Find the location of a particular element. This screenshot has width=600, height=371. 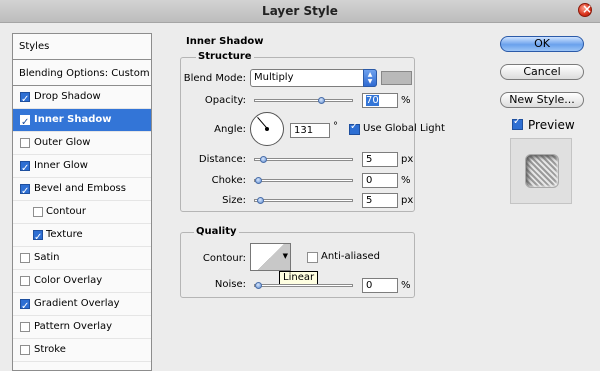

title-bar: Layer Style is located at coordinates (300, 11).